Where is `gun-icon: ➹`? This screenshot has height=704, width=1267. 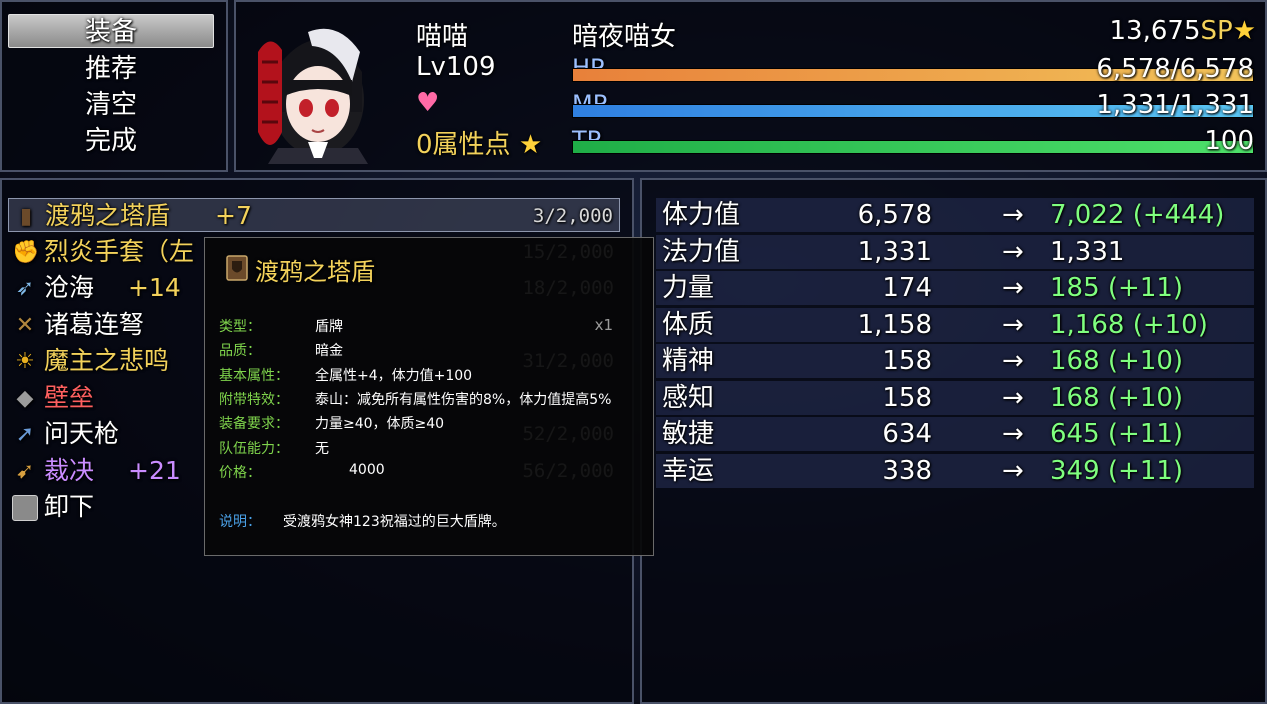
gun-icon: ➹ is located at coordinates (25, 471).